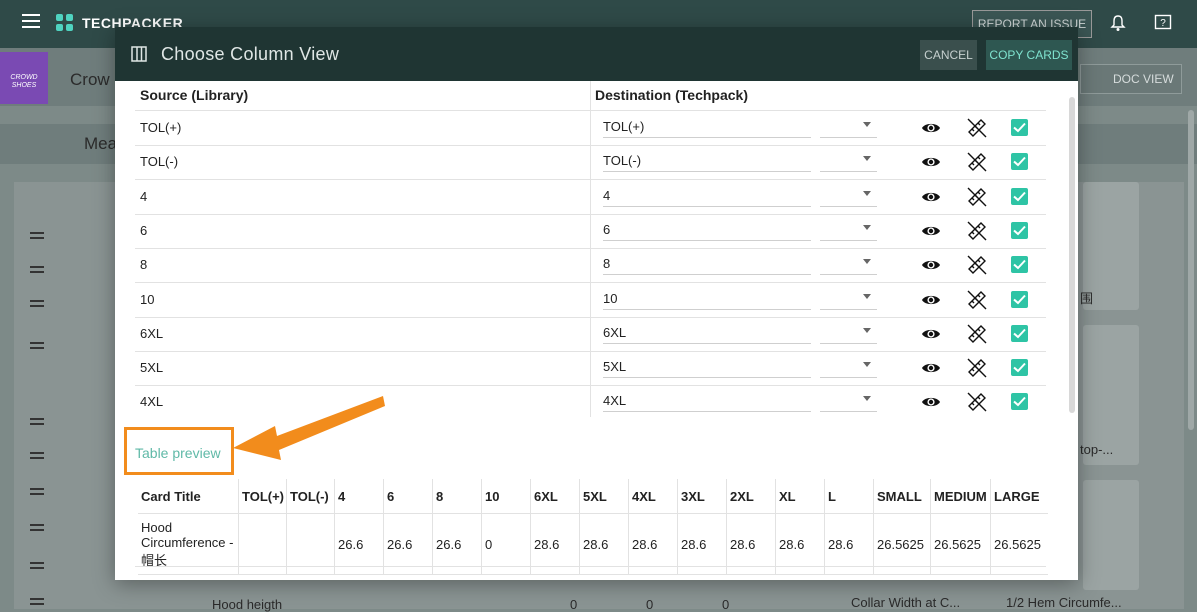 This screenshot has height=612, width=1197. Describe the element at coordinates (707, 128) in the screenshot. I see `destination-column-input: TOL(+)` at that location.